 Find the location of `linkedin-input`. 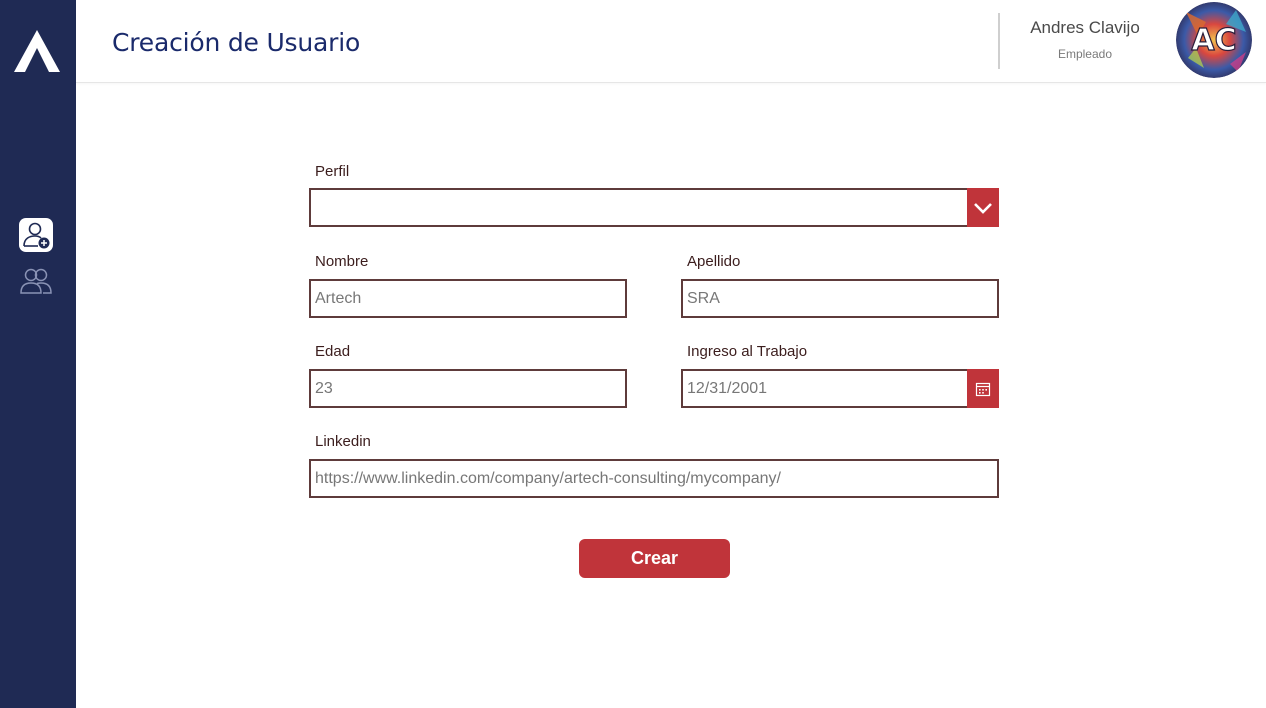

linkedin-input is located at coordinates (654, 478).